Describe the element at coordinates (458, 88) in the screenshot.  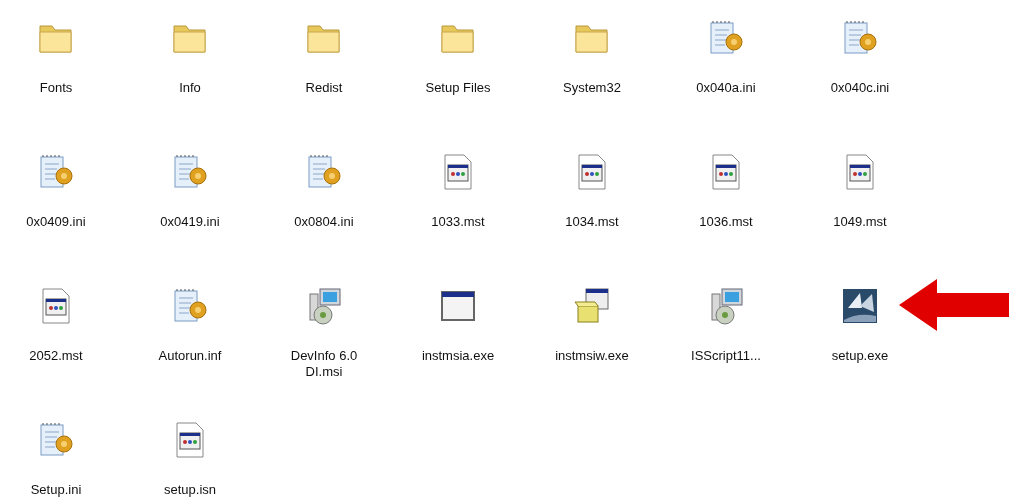
I see `file-name: Setup Files` at that location.